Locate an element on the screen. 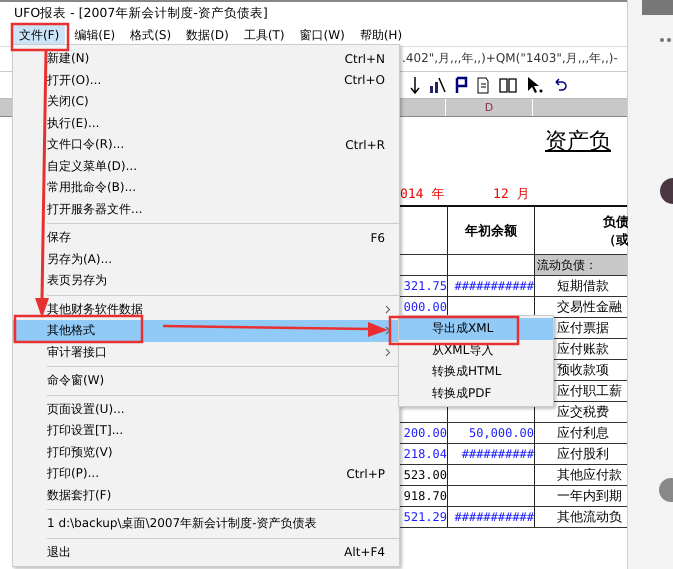 The width and height of the screenshot is (673, 569). menu-item: 导出成XML is located at coordinates (476, 329).